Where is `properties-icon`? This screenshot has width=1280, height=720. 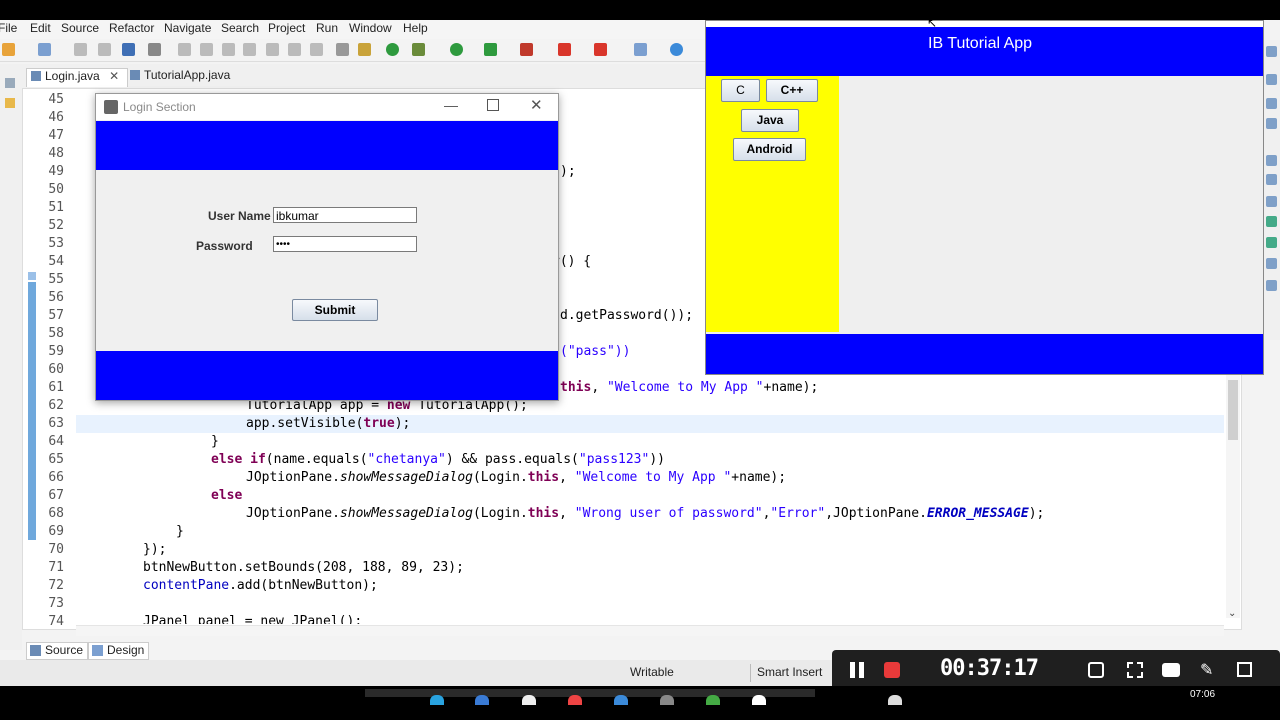
properties-icon is located at coordinates (1271, 123).